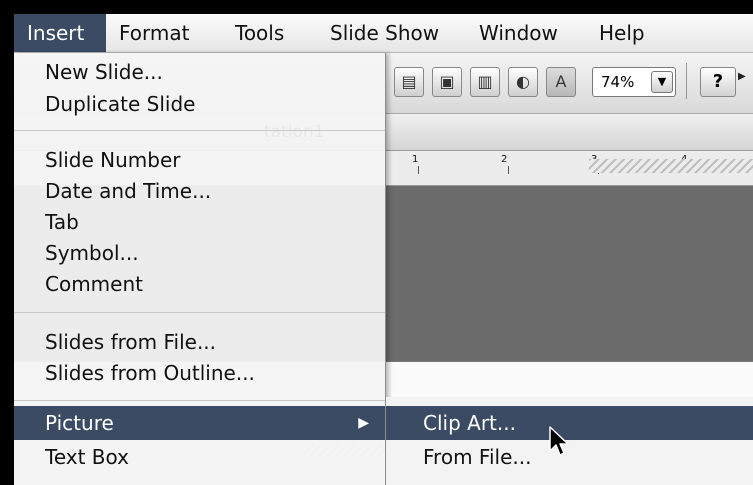 The height and width of the screenshot is (485, 753). What do you see at coordinates (79, 423) in the screenshot?
I see `menu-item-label: Picture` at bounding box center [79, 423].